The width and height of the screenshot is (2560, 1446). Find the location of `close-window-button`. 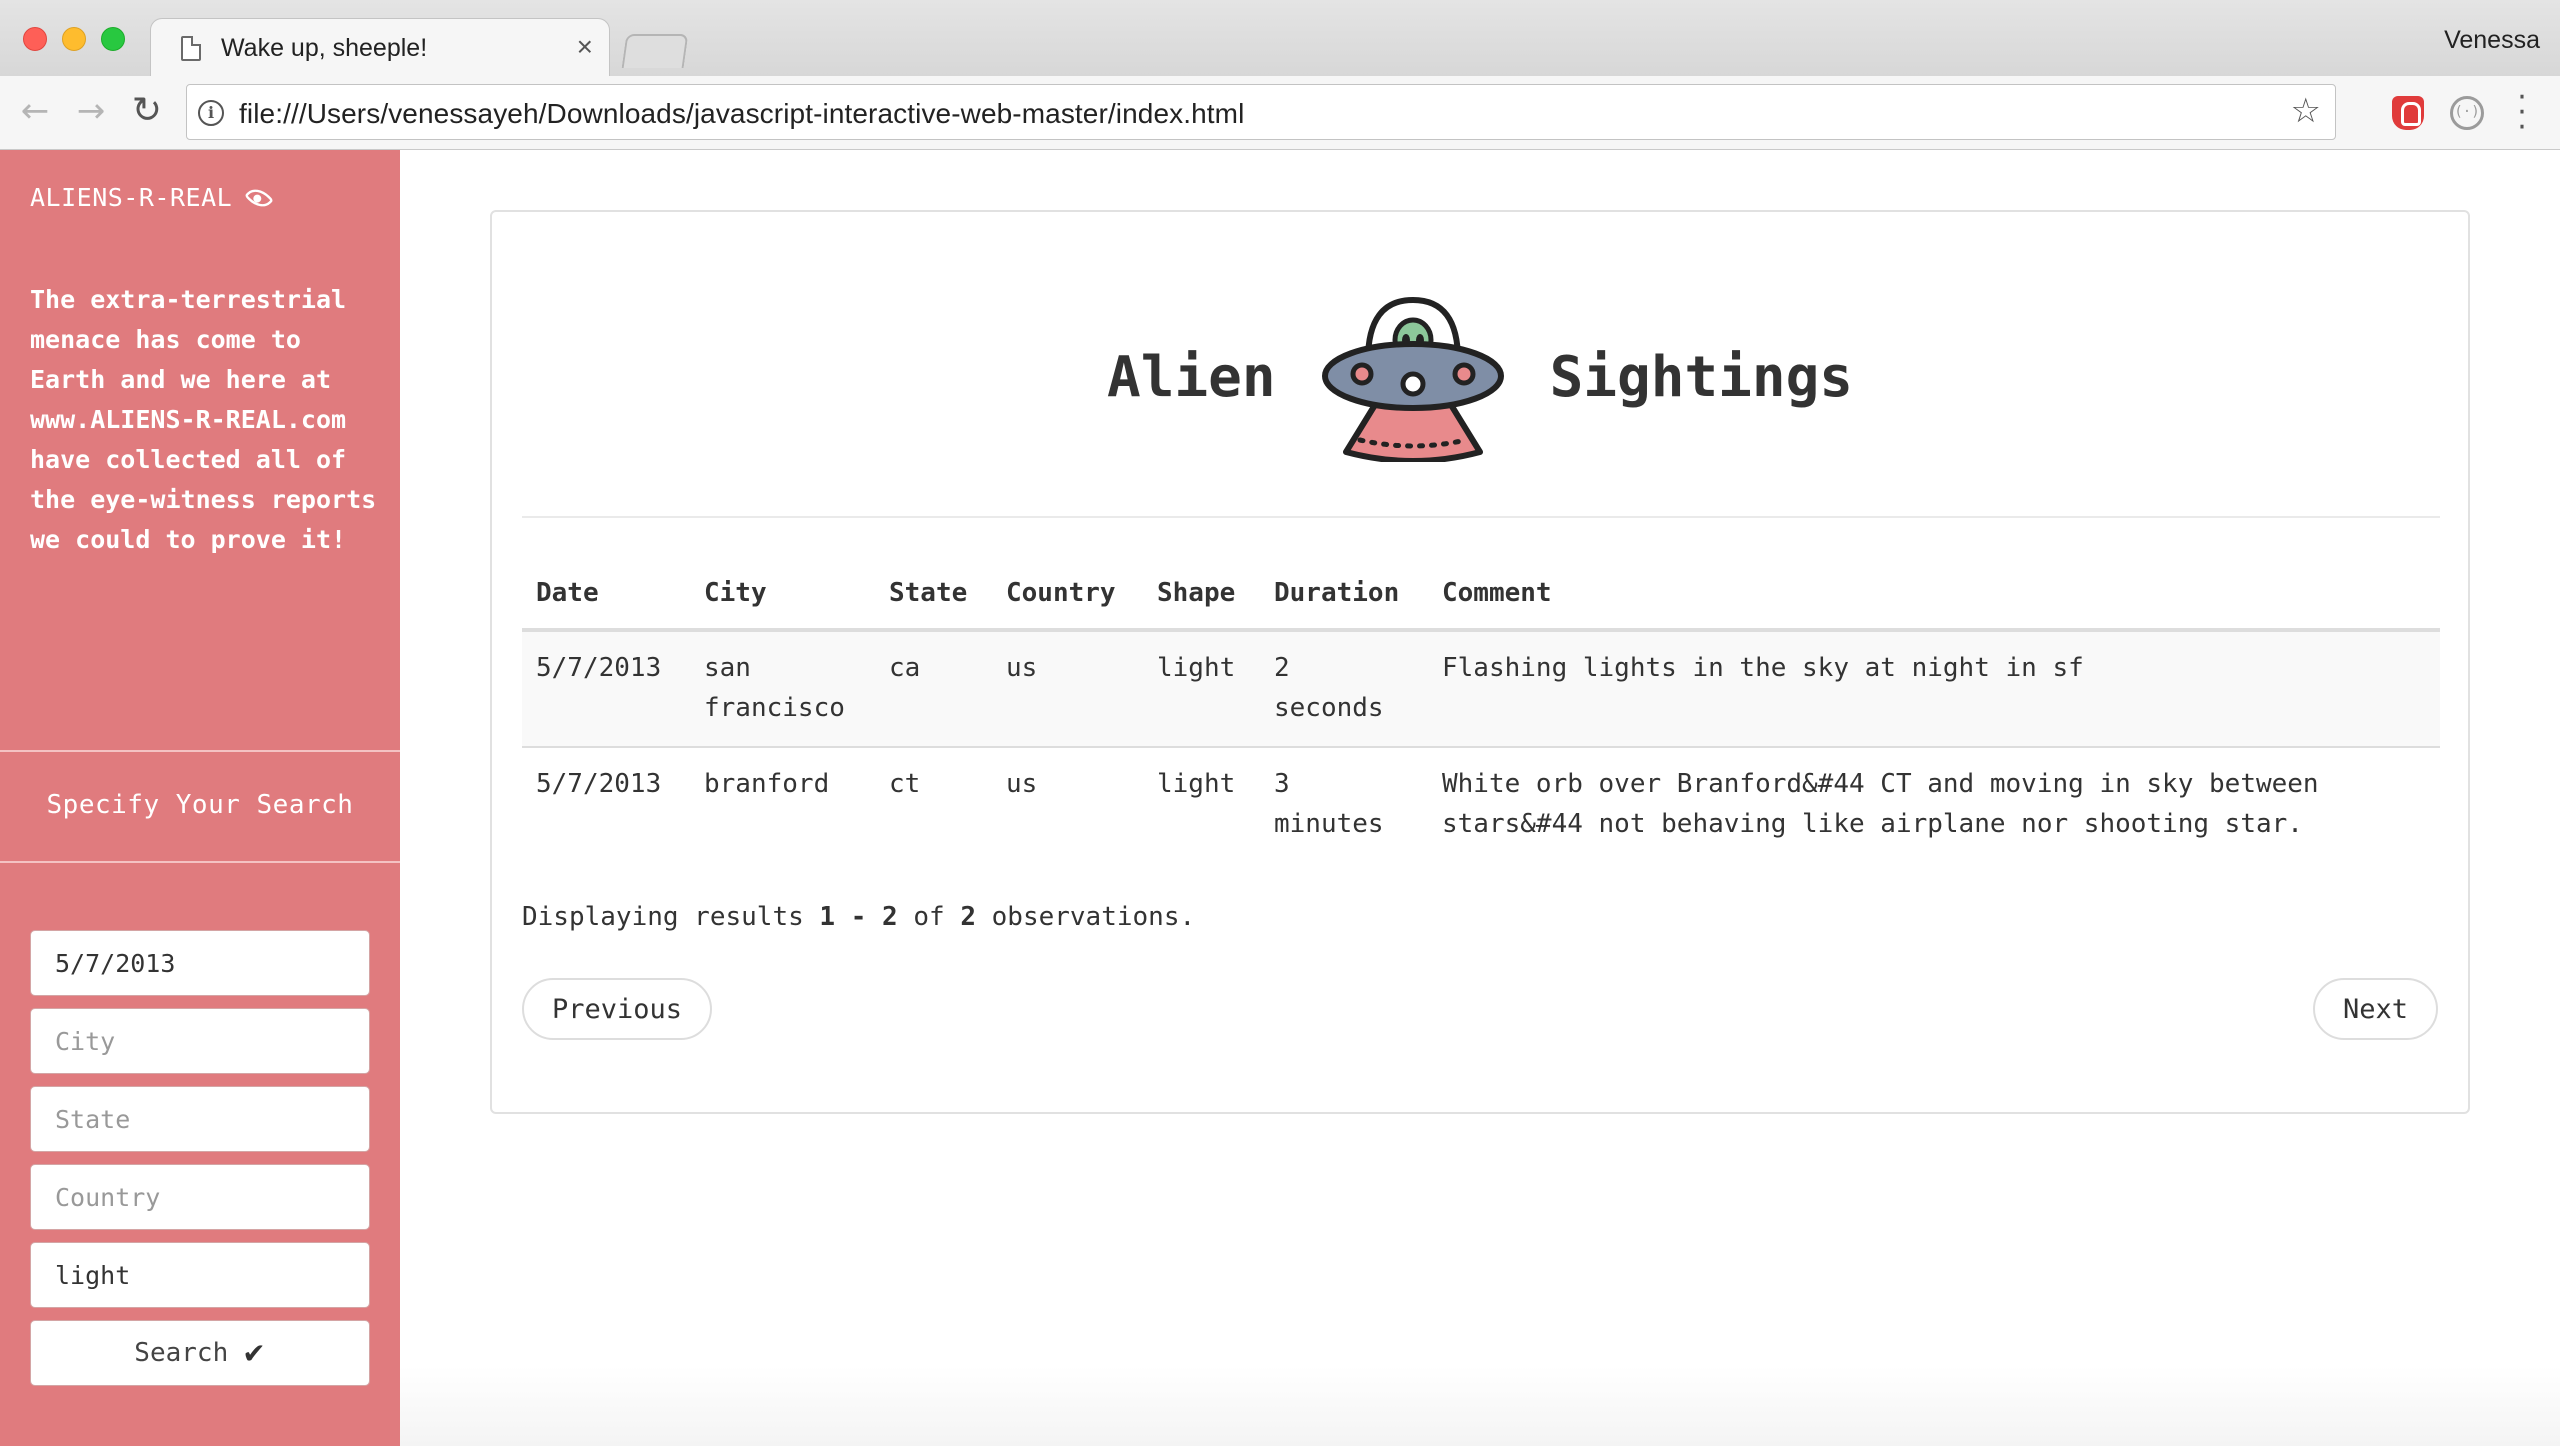

close-window-button is located at coordinates (35, 39).